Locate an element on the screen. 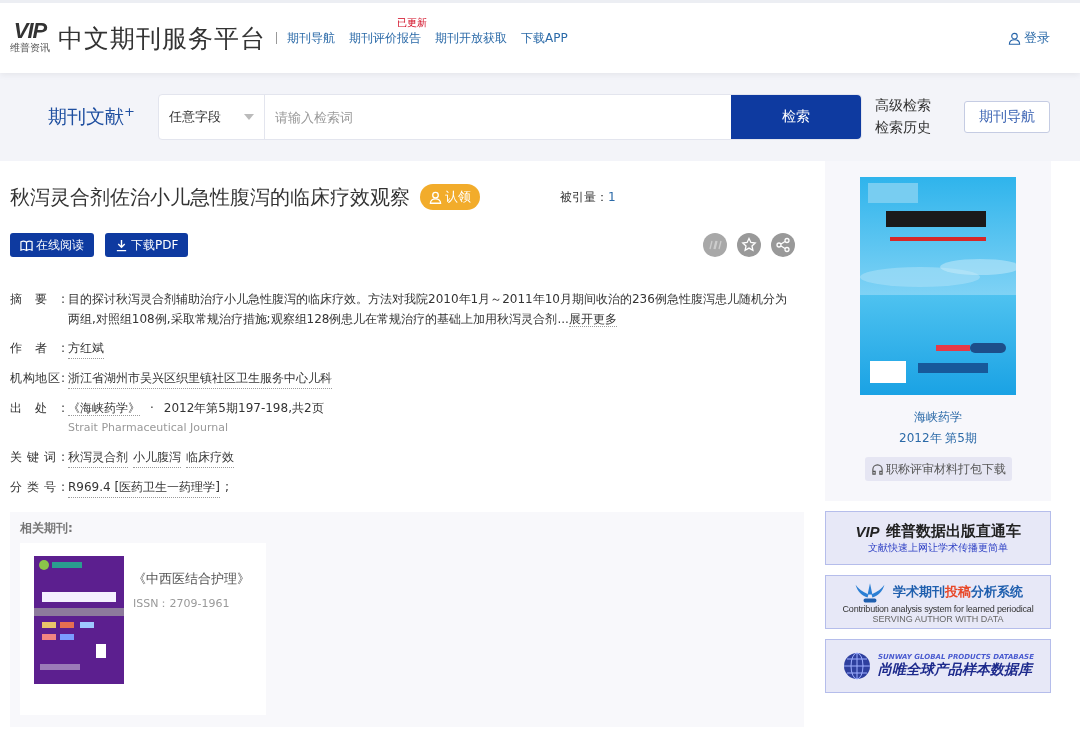  field-label: 摘要: is located at coordinates (37, 299).